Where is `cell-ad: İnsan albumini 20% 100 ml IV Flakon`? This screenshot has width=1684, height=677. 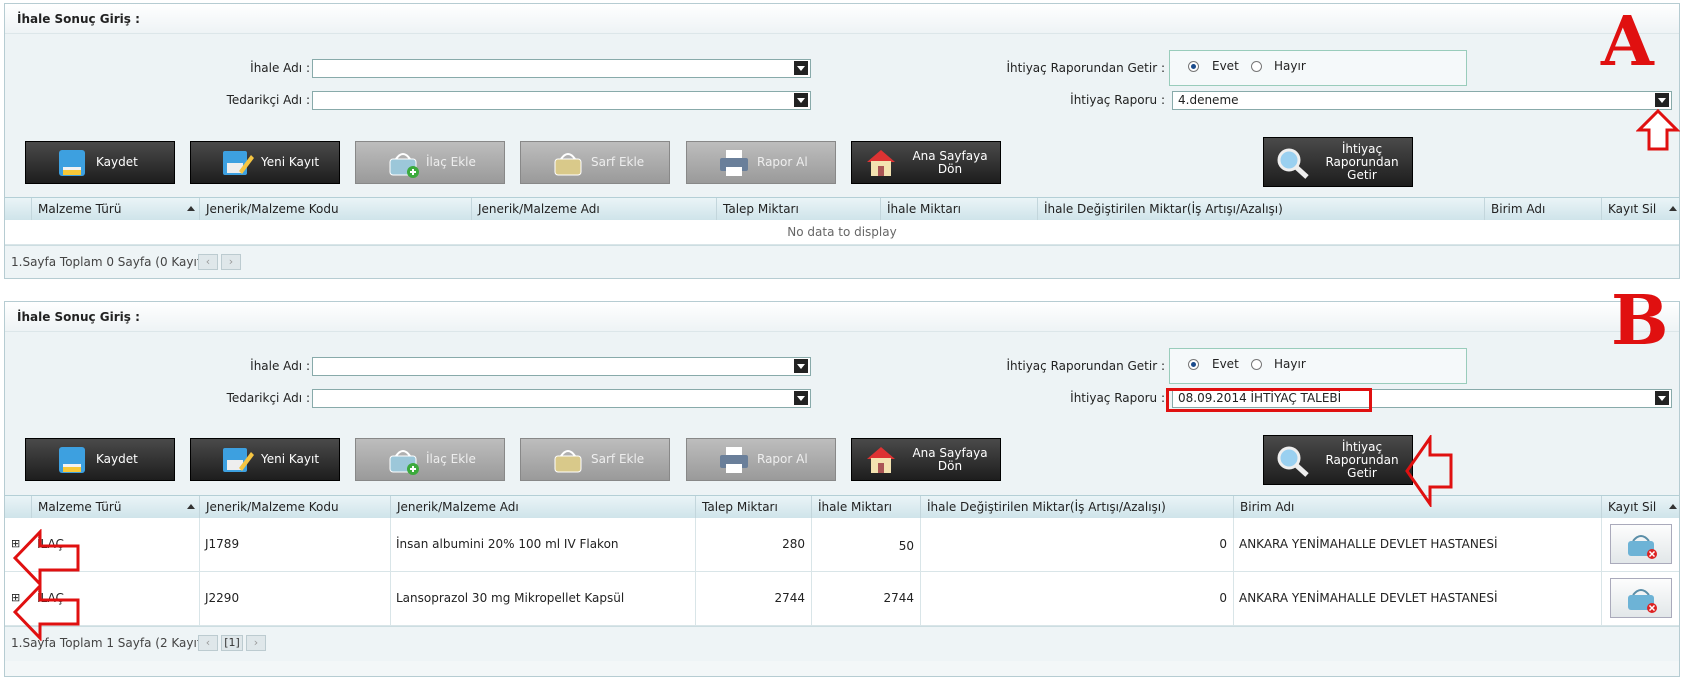
cell-ad: İnsan albumini 20% 100 ml IV Flakon is located at coordinates (507, 544).